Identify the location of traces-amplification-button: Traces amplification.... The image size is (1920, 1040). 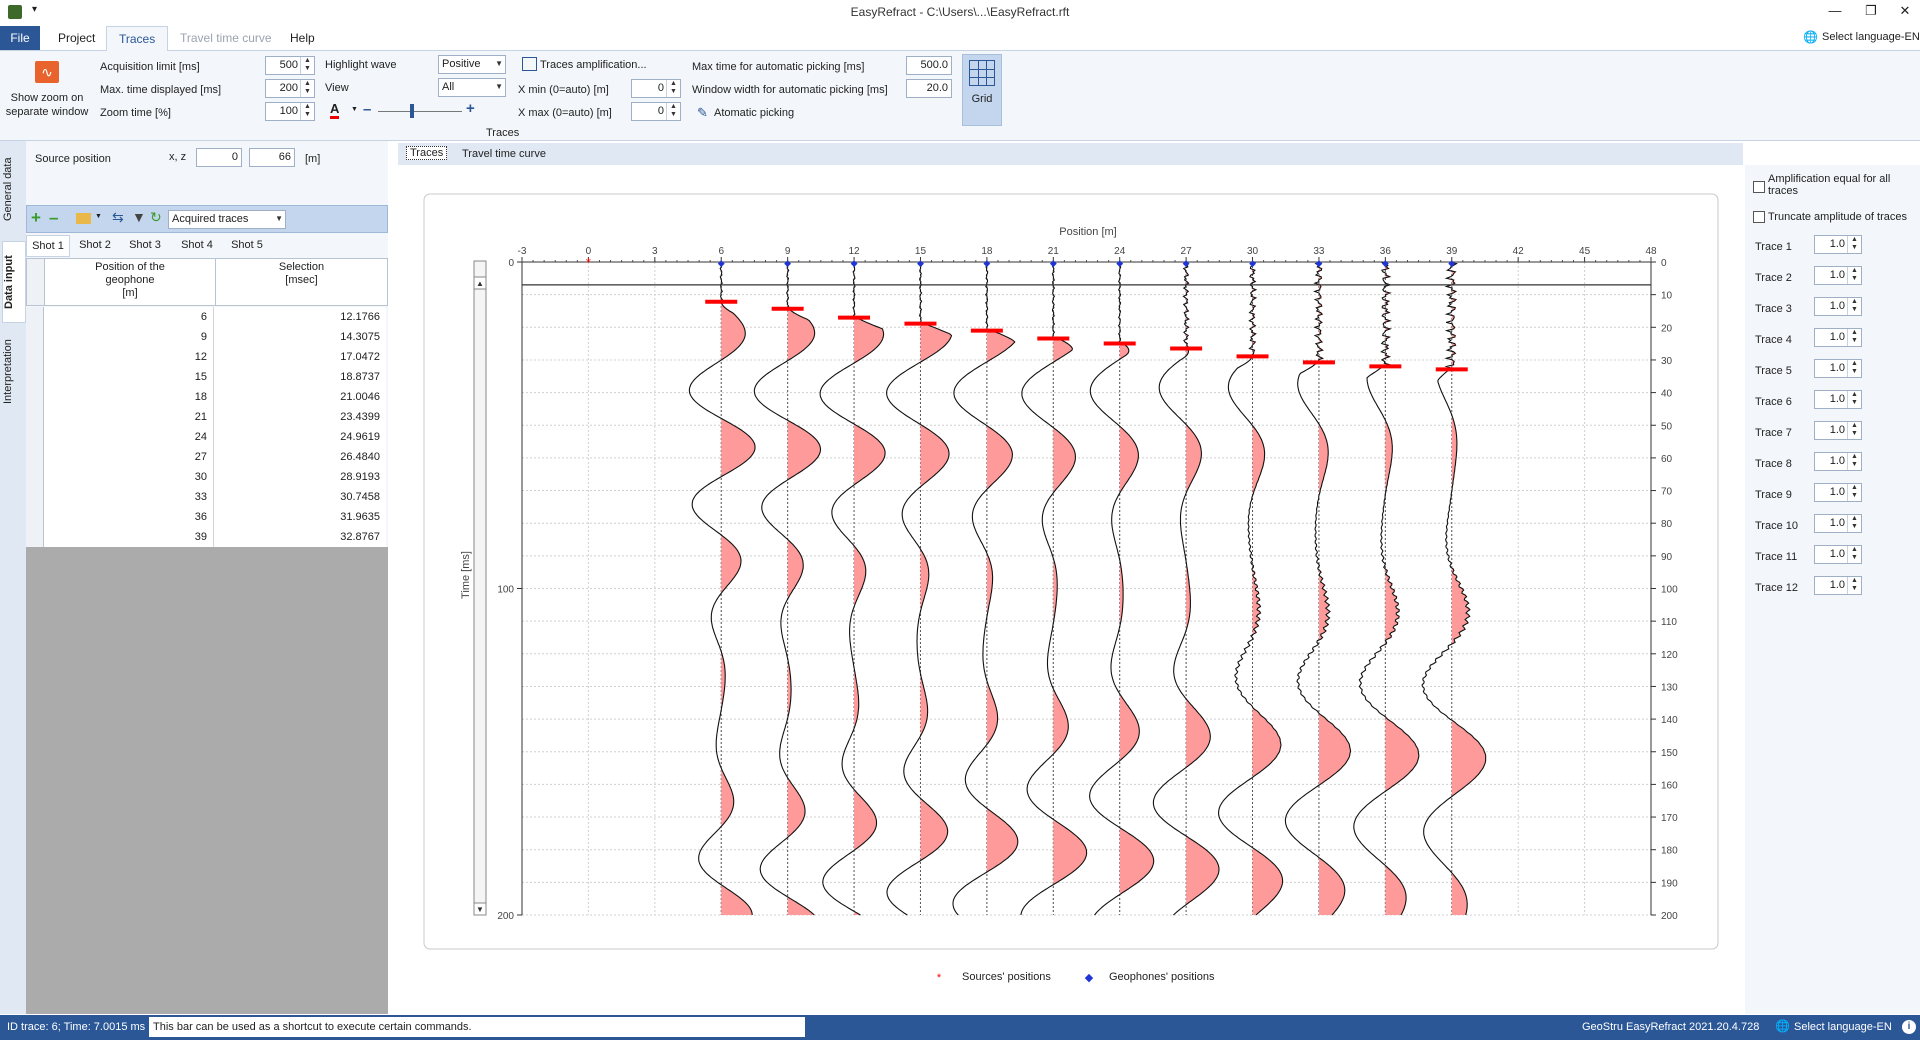
(593, 65).